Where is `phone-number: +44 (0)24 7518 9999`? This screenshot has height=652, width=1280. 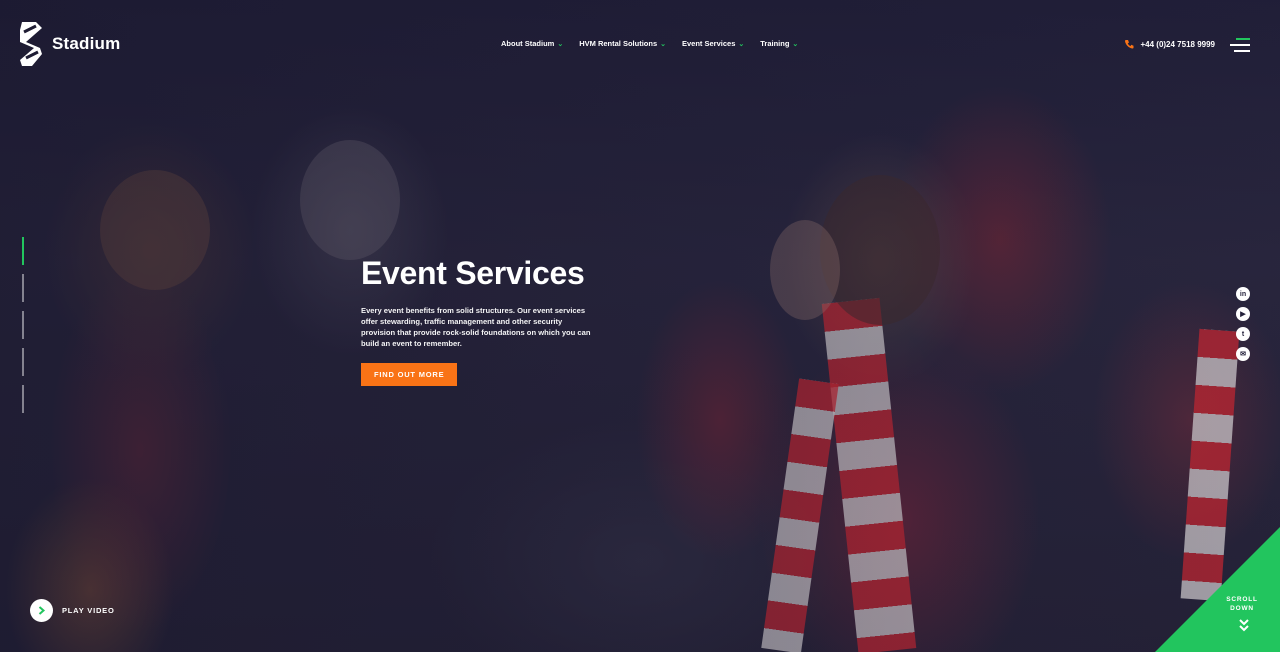 phone-number: +44 (0)24 7518 9999 is located at coordinates (1177, 44).